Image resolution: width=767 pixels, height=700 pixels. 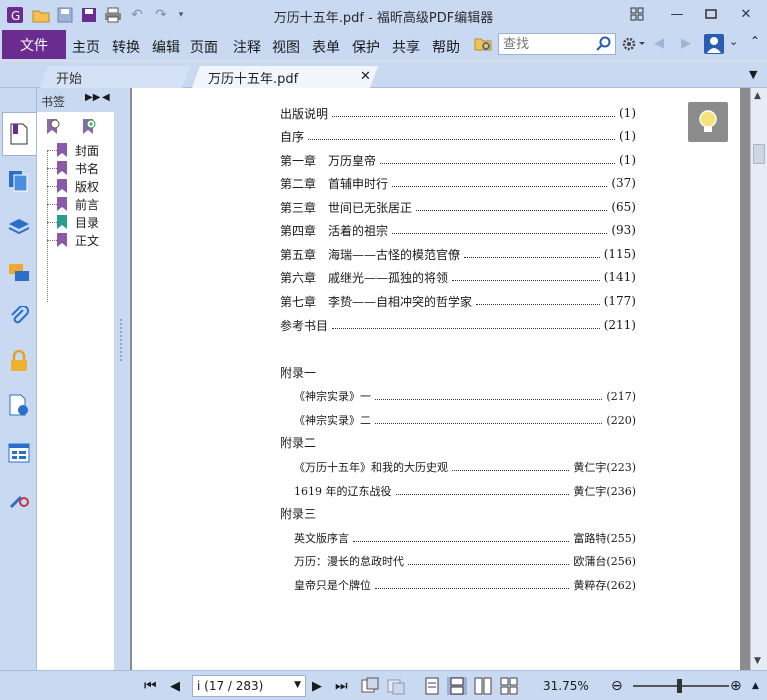 I want to click on user-menu-icon: ⌄, so click(x=733, y=41).